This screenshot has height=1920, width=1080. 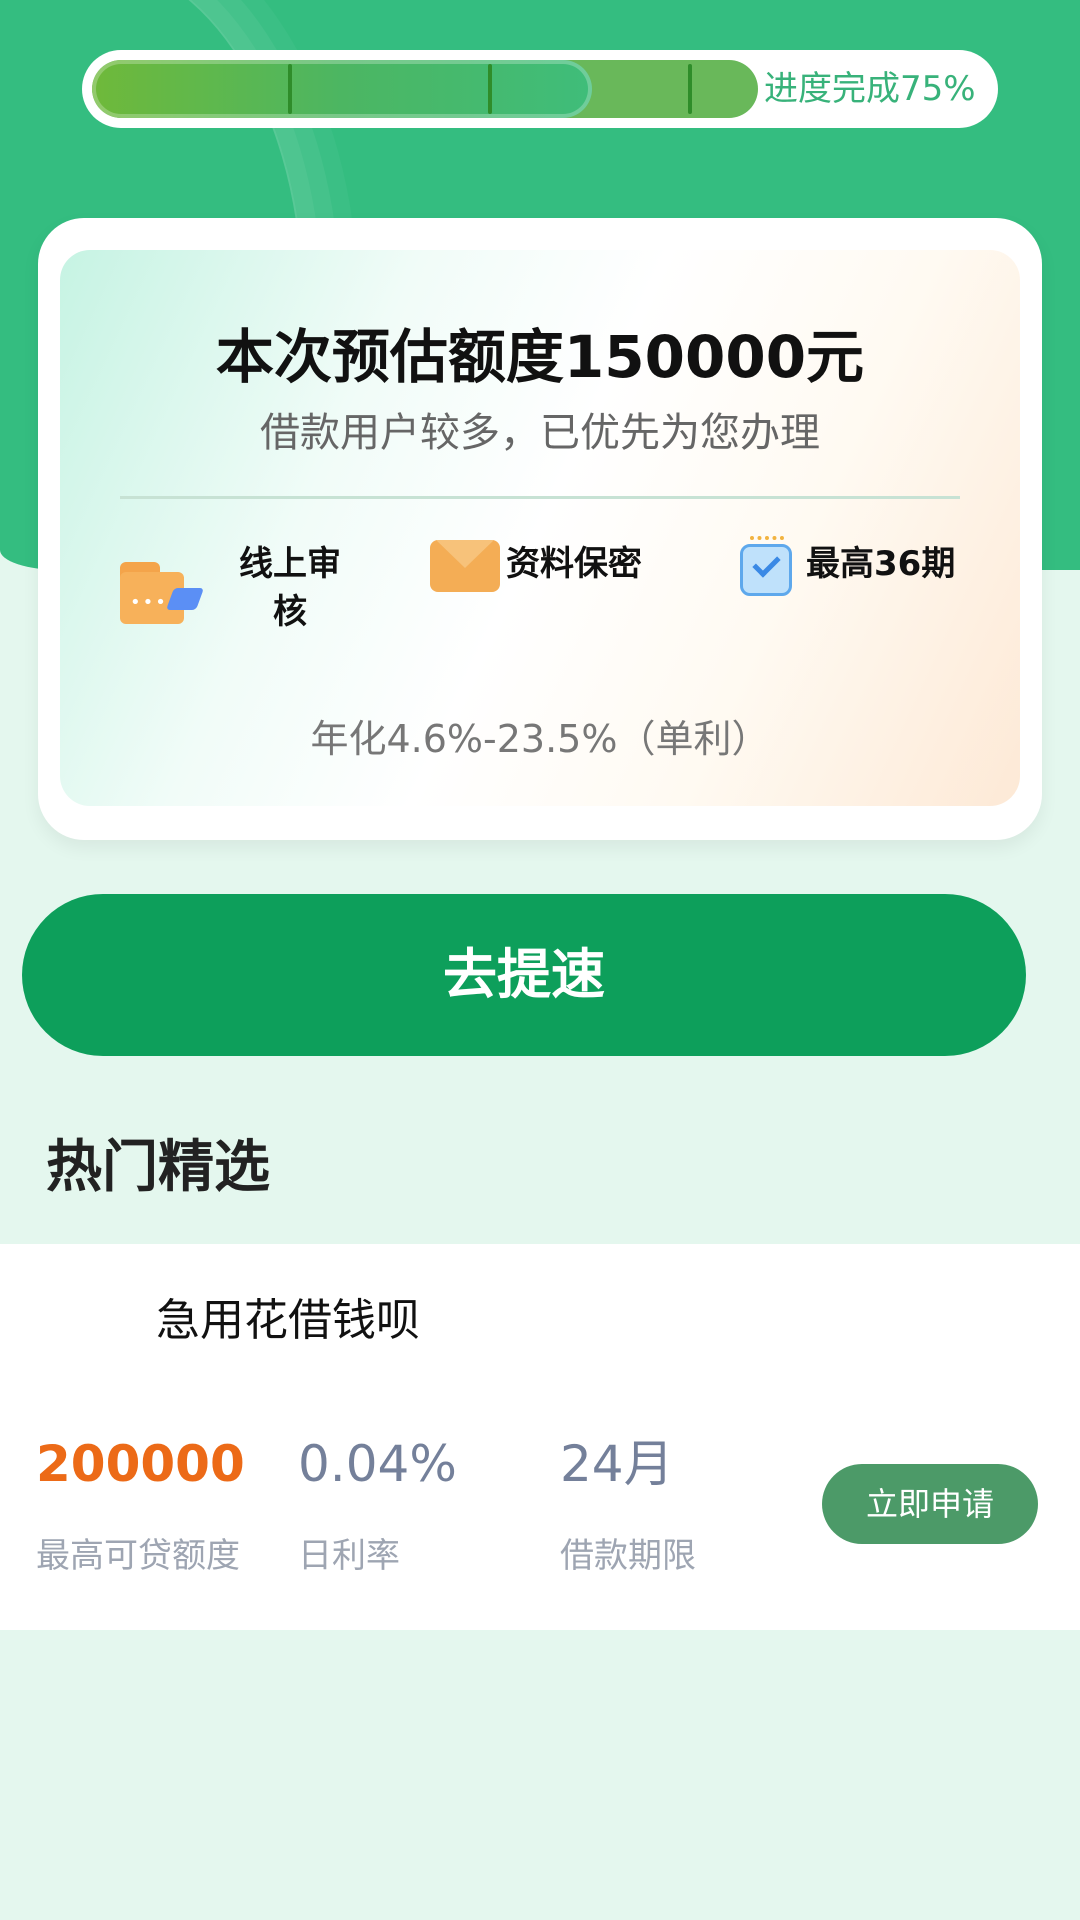 What do you see at coordinates (349, 1556) in the screenshot?
I see `stat-label: 日利率` at bounding box center [349, 1556].